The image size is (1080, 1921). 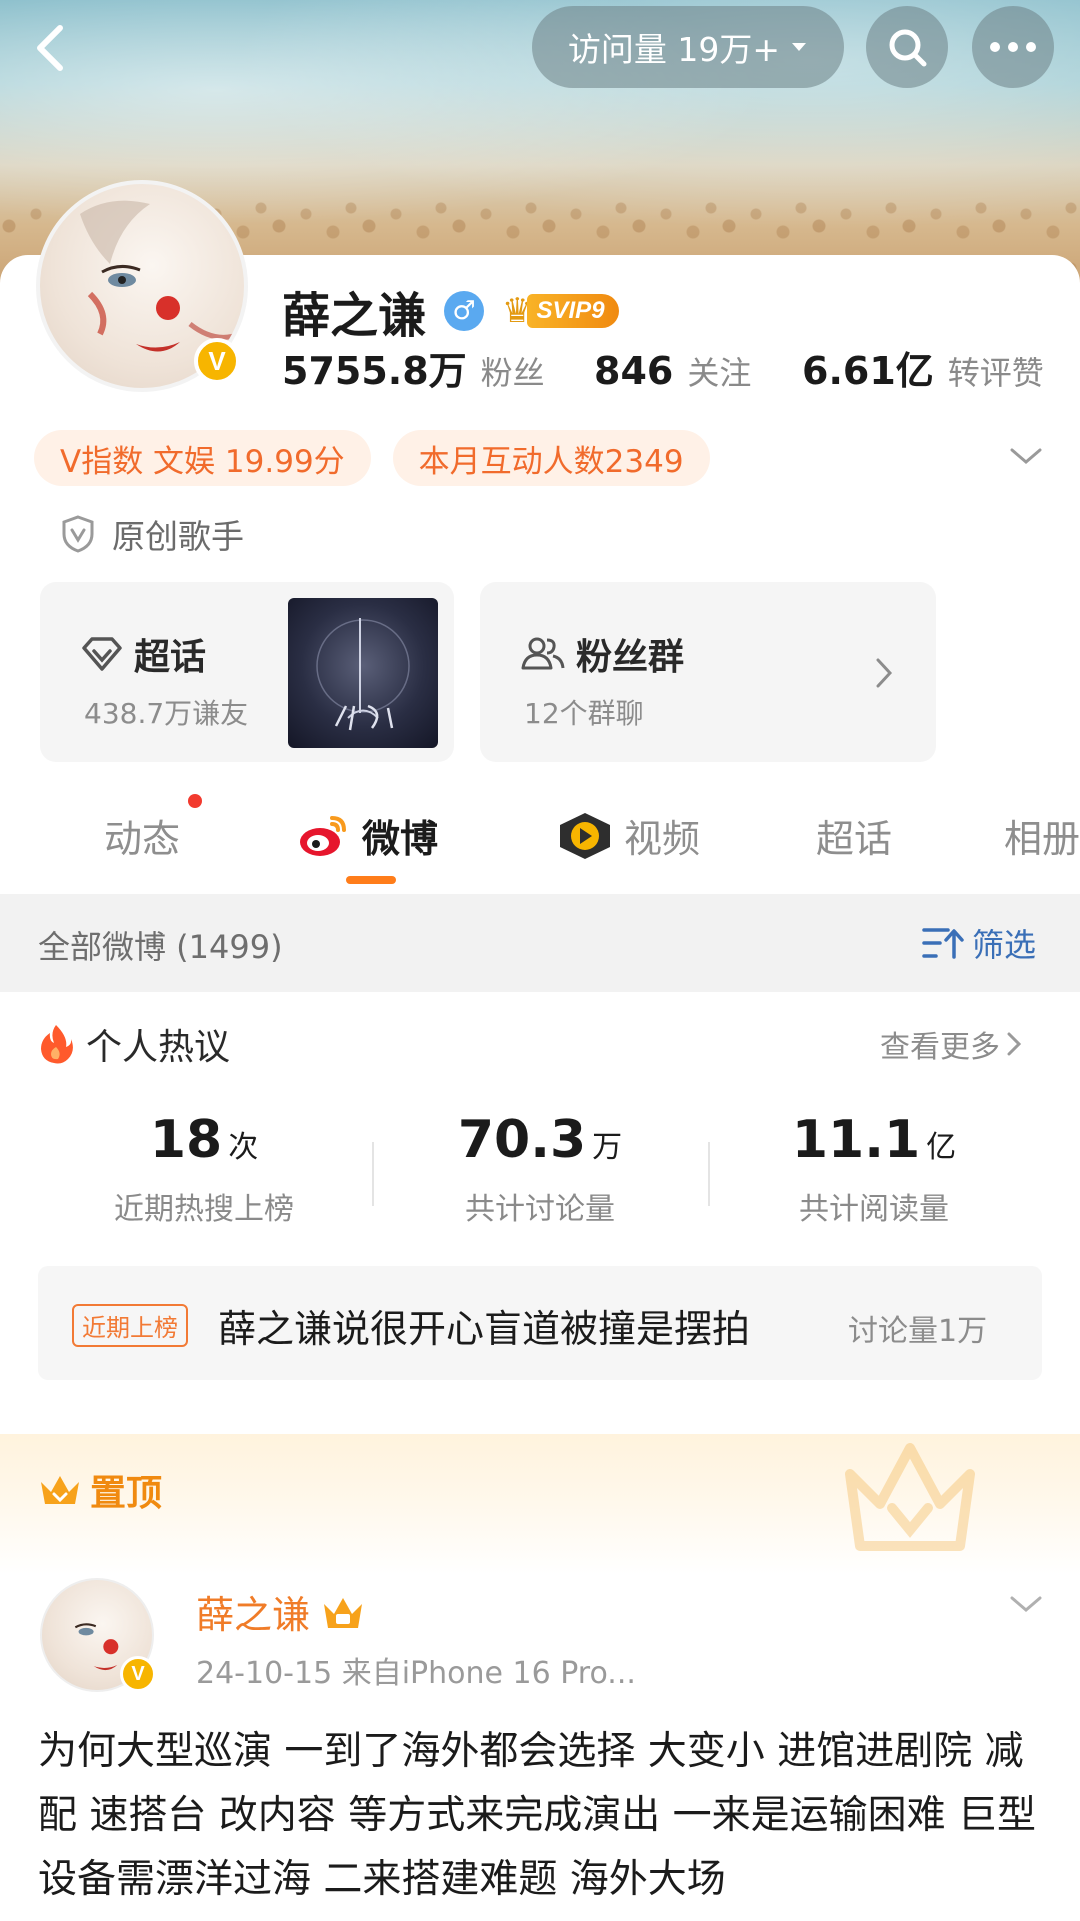 What do you see at coordinates (247, 672) in the screenshot?
I see `supertopic-card: 超话 438.7万谦友` at bounding box center [247, 672].